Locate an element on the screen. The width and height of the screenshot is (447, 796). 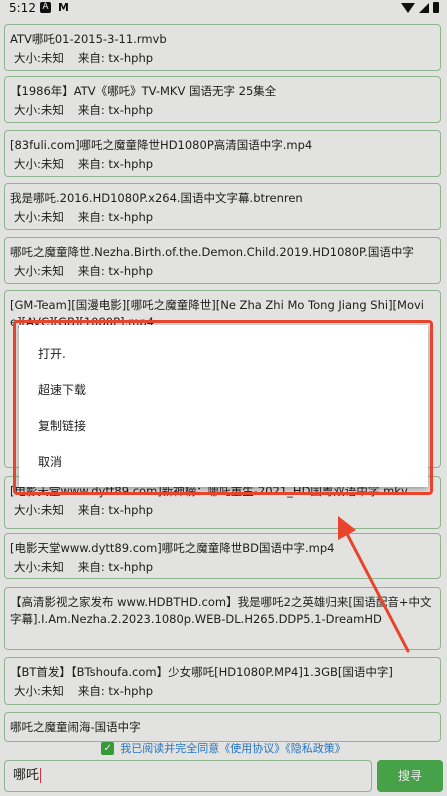
menu-item-open: 打开. is located at coordinates (223, 354).